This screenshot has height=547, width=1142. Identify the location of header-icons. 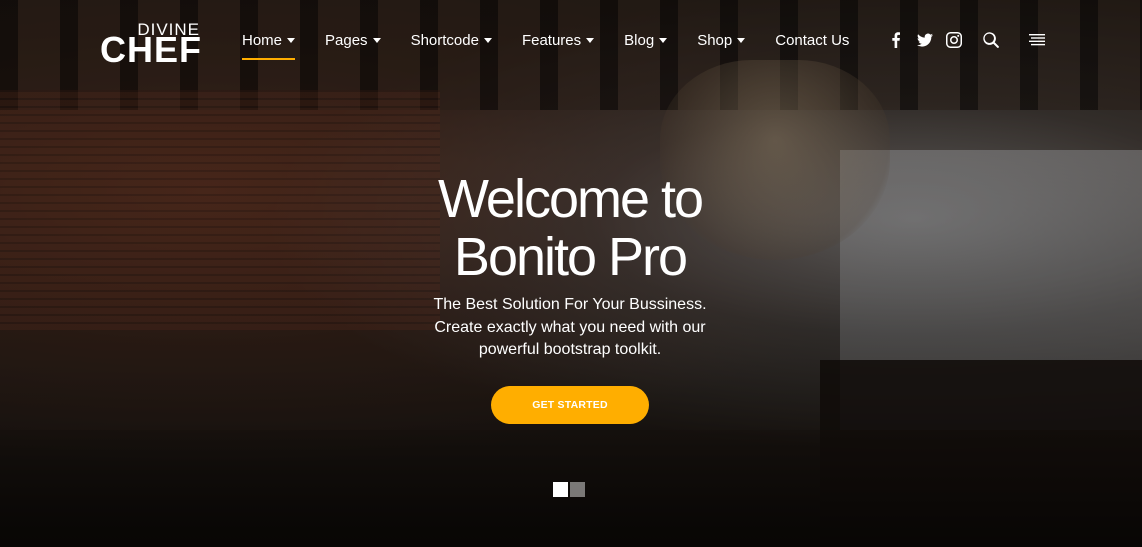
(966, 40).